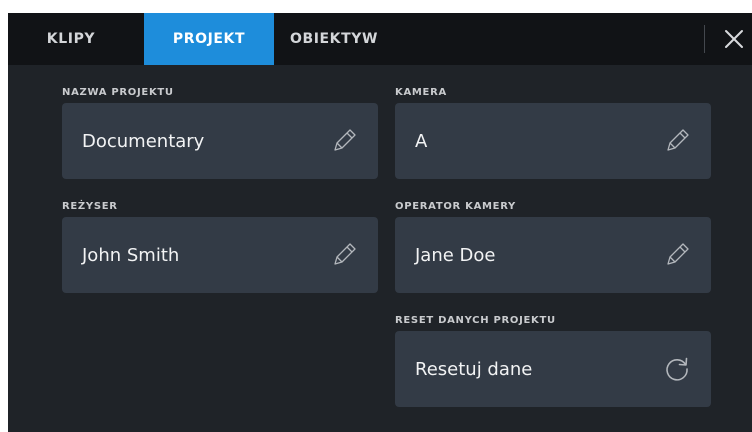  Describe the element at coordinates (704, 39) in the screenshot. I see `tab-divider` at that location.